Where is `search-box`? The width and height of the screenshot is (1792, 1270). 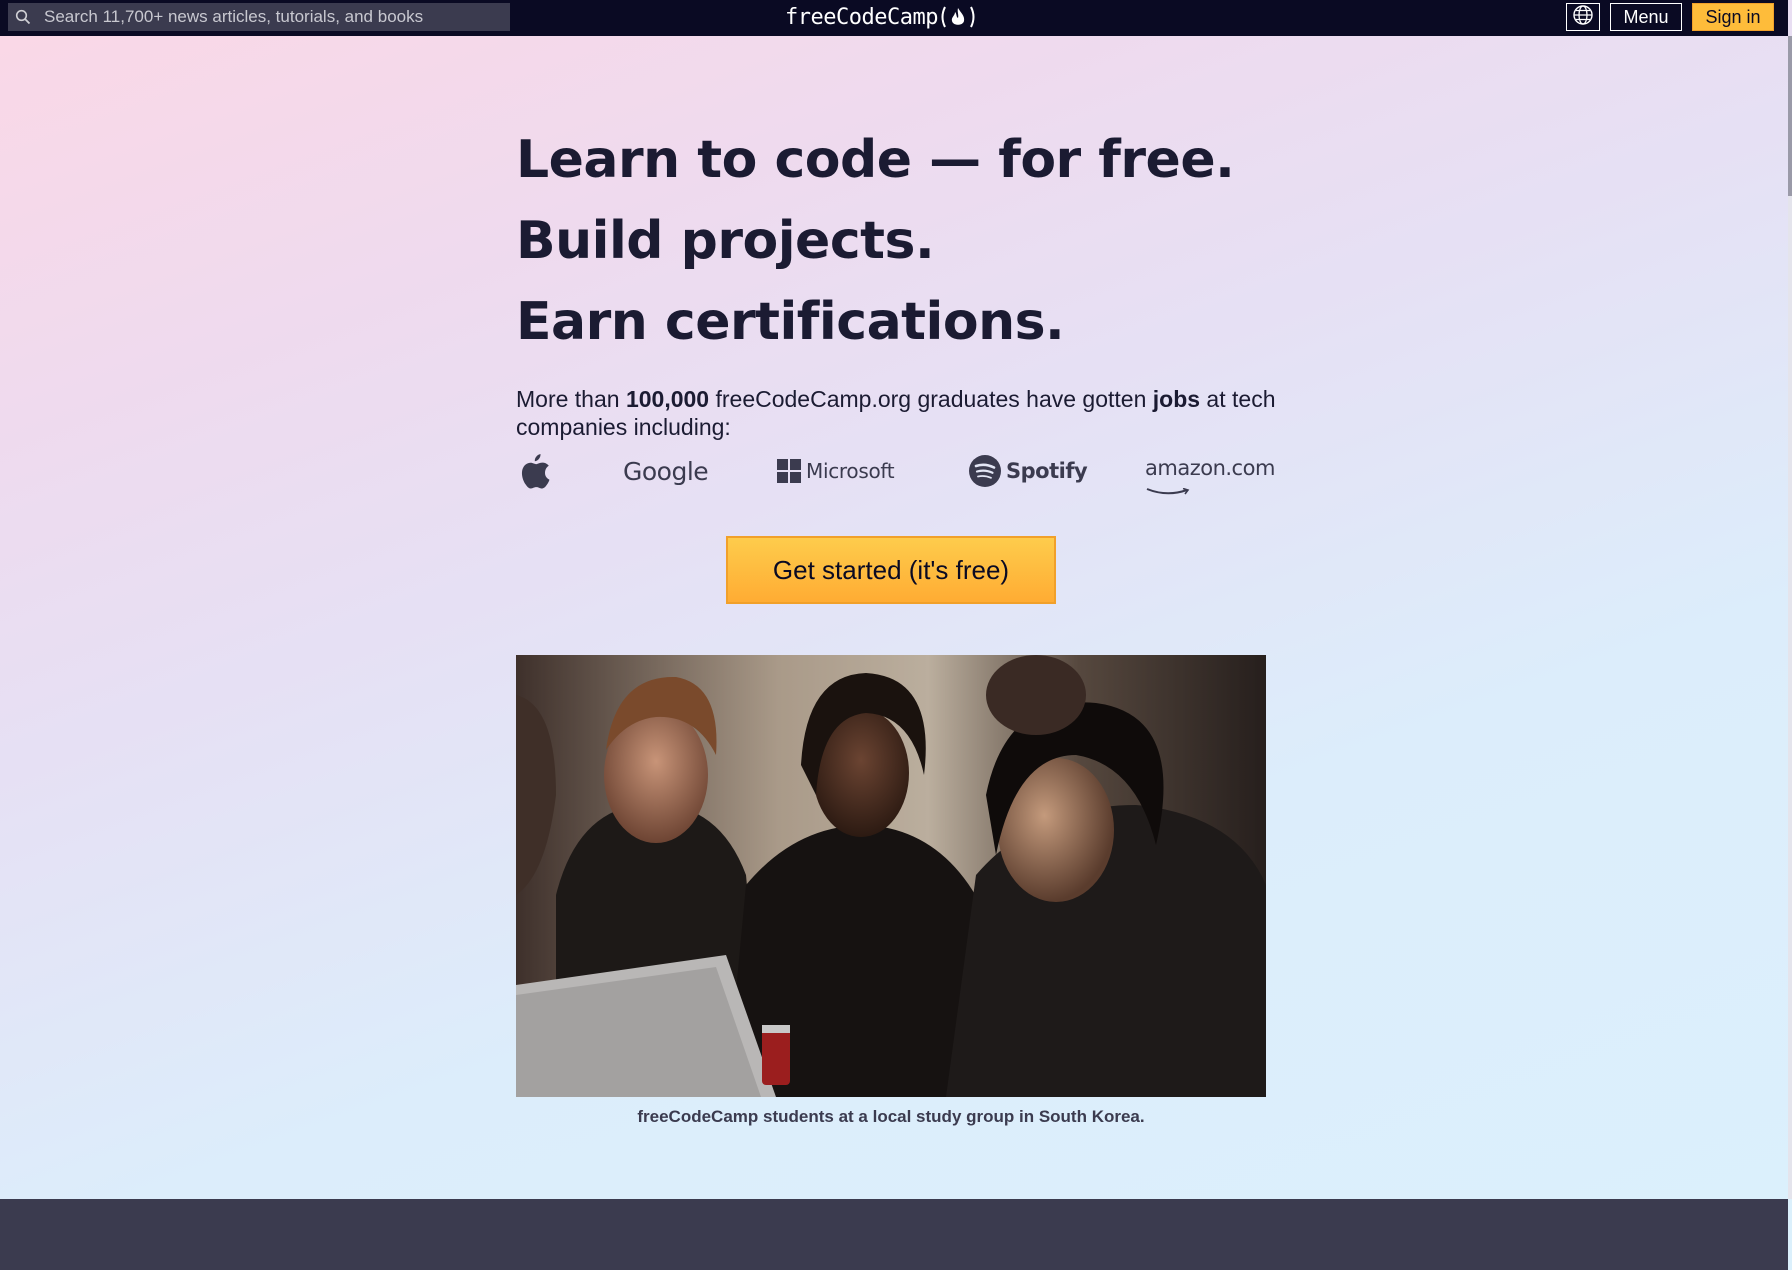 search-box is located at coordinates (259, 17).